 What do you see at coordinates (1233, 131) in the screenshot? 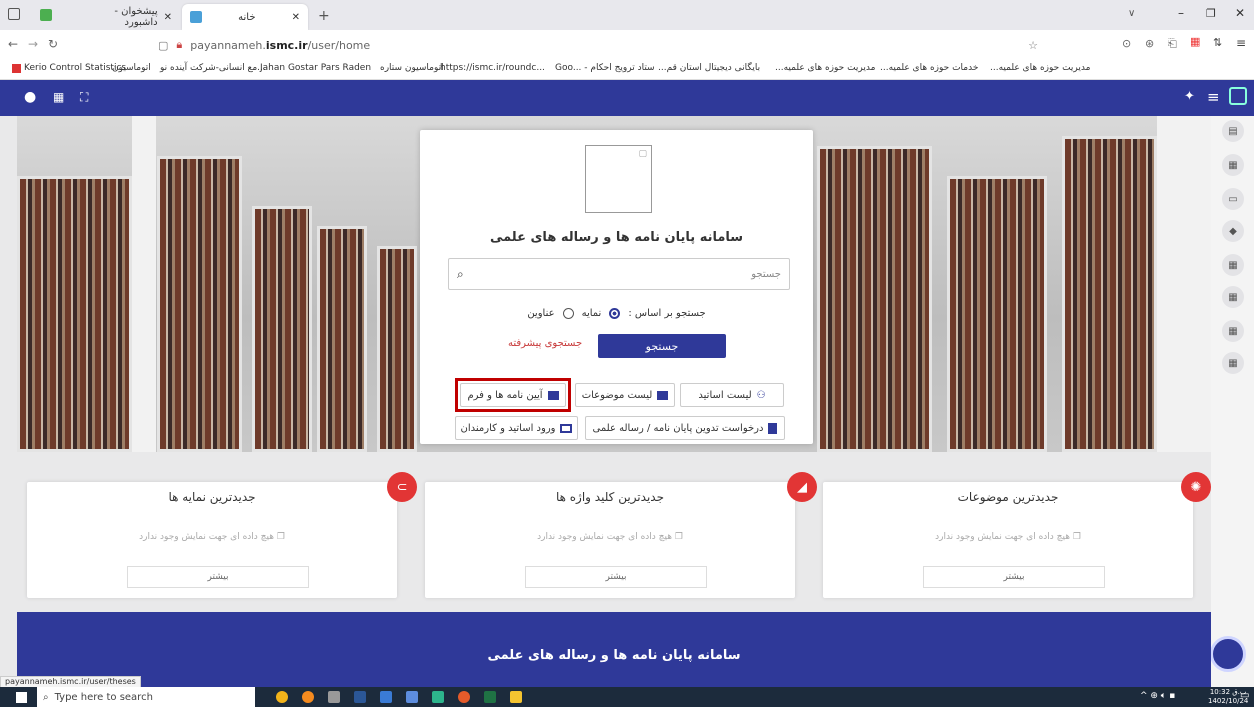
I see `sidebar-book-icon: ▤` at bounding box center [1233, 131].